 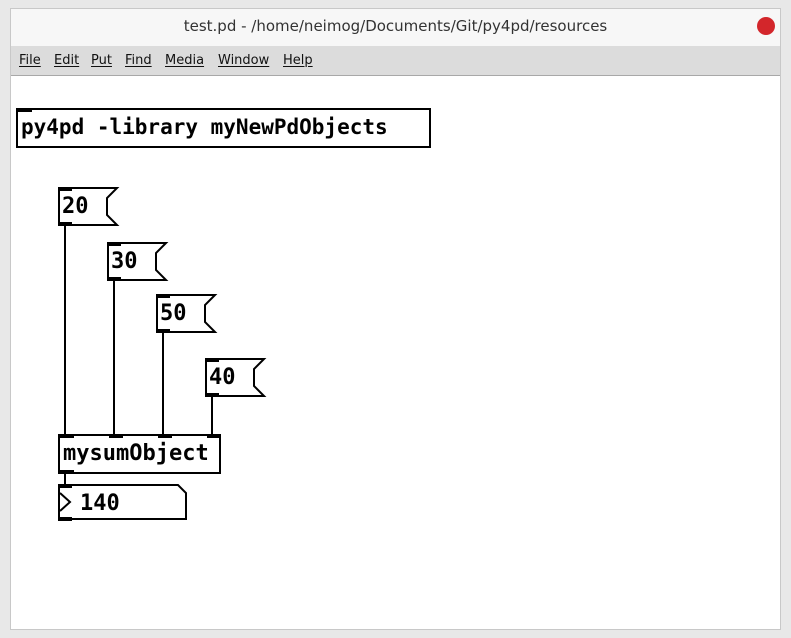 I want to click on close-icon, so click(x=766, y=26).